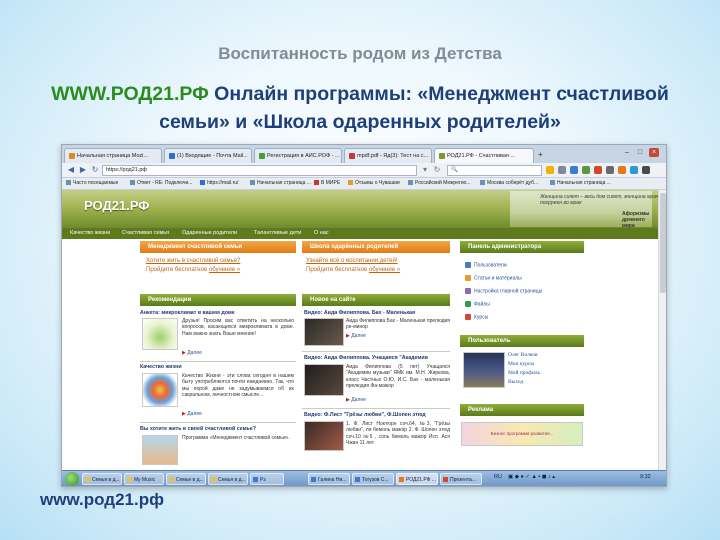 Image resolution: width=720 pixels, height=540 pixels. What do you see at coordinates (116, 205) in the screenshot?
I see `site-logo: РОД21.РФ` at bounding box center [116, 205].